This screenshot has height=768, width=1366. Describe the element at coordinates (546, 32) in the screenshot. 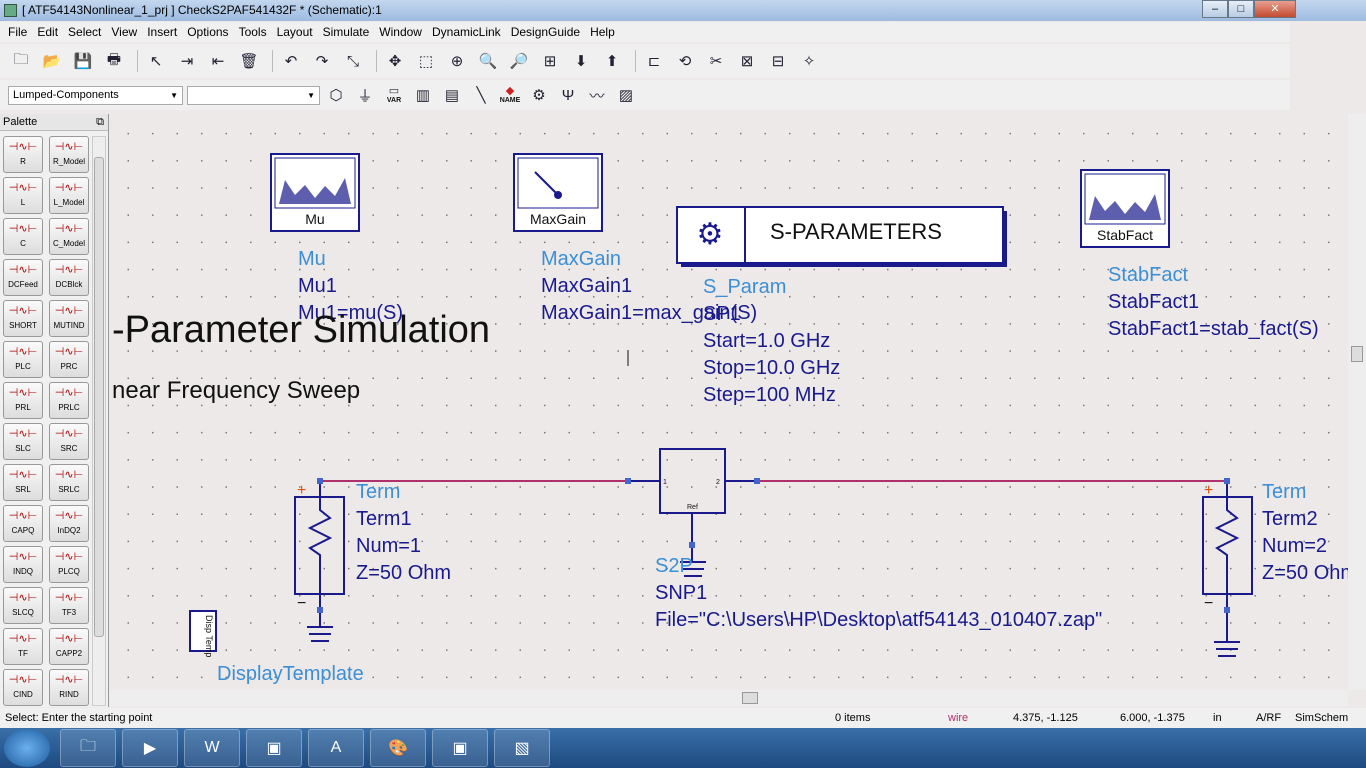

I see `menu-designguide: DesignGuide` at that location.